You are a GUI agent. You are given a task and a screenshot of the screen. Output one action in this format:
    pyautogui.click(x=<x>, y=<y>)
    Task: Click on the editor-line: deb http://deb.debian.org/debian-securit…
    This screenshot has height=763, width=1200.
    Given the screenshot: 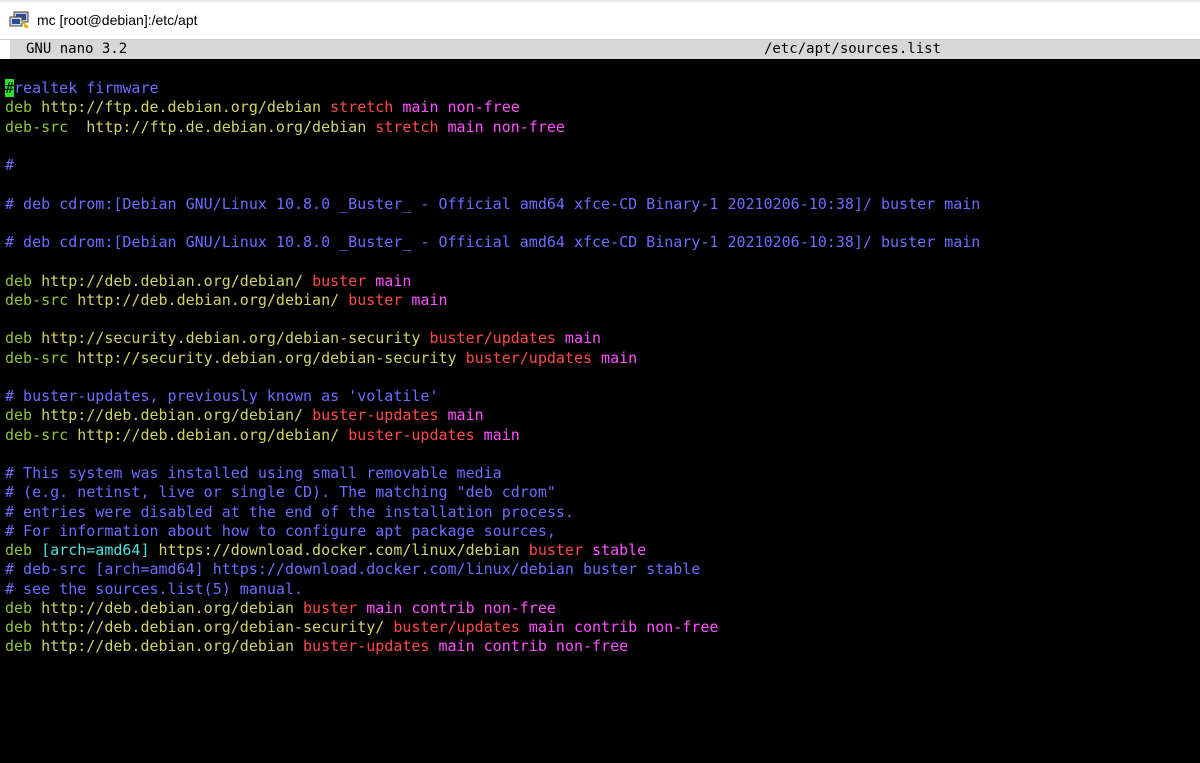 What is the action you would take?
    pyautogui.click(x=600, y=627)
    